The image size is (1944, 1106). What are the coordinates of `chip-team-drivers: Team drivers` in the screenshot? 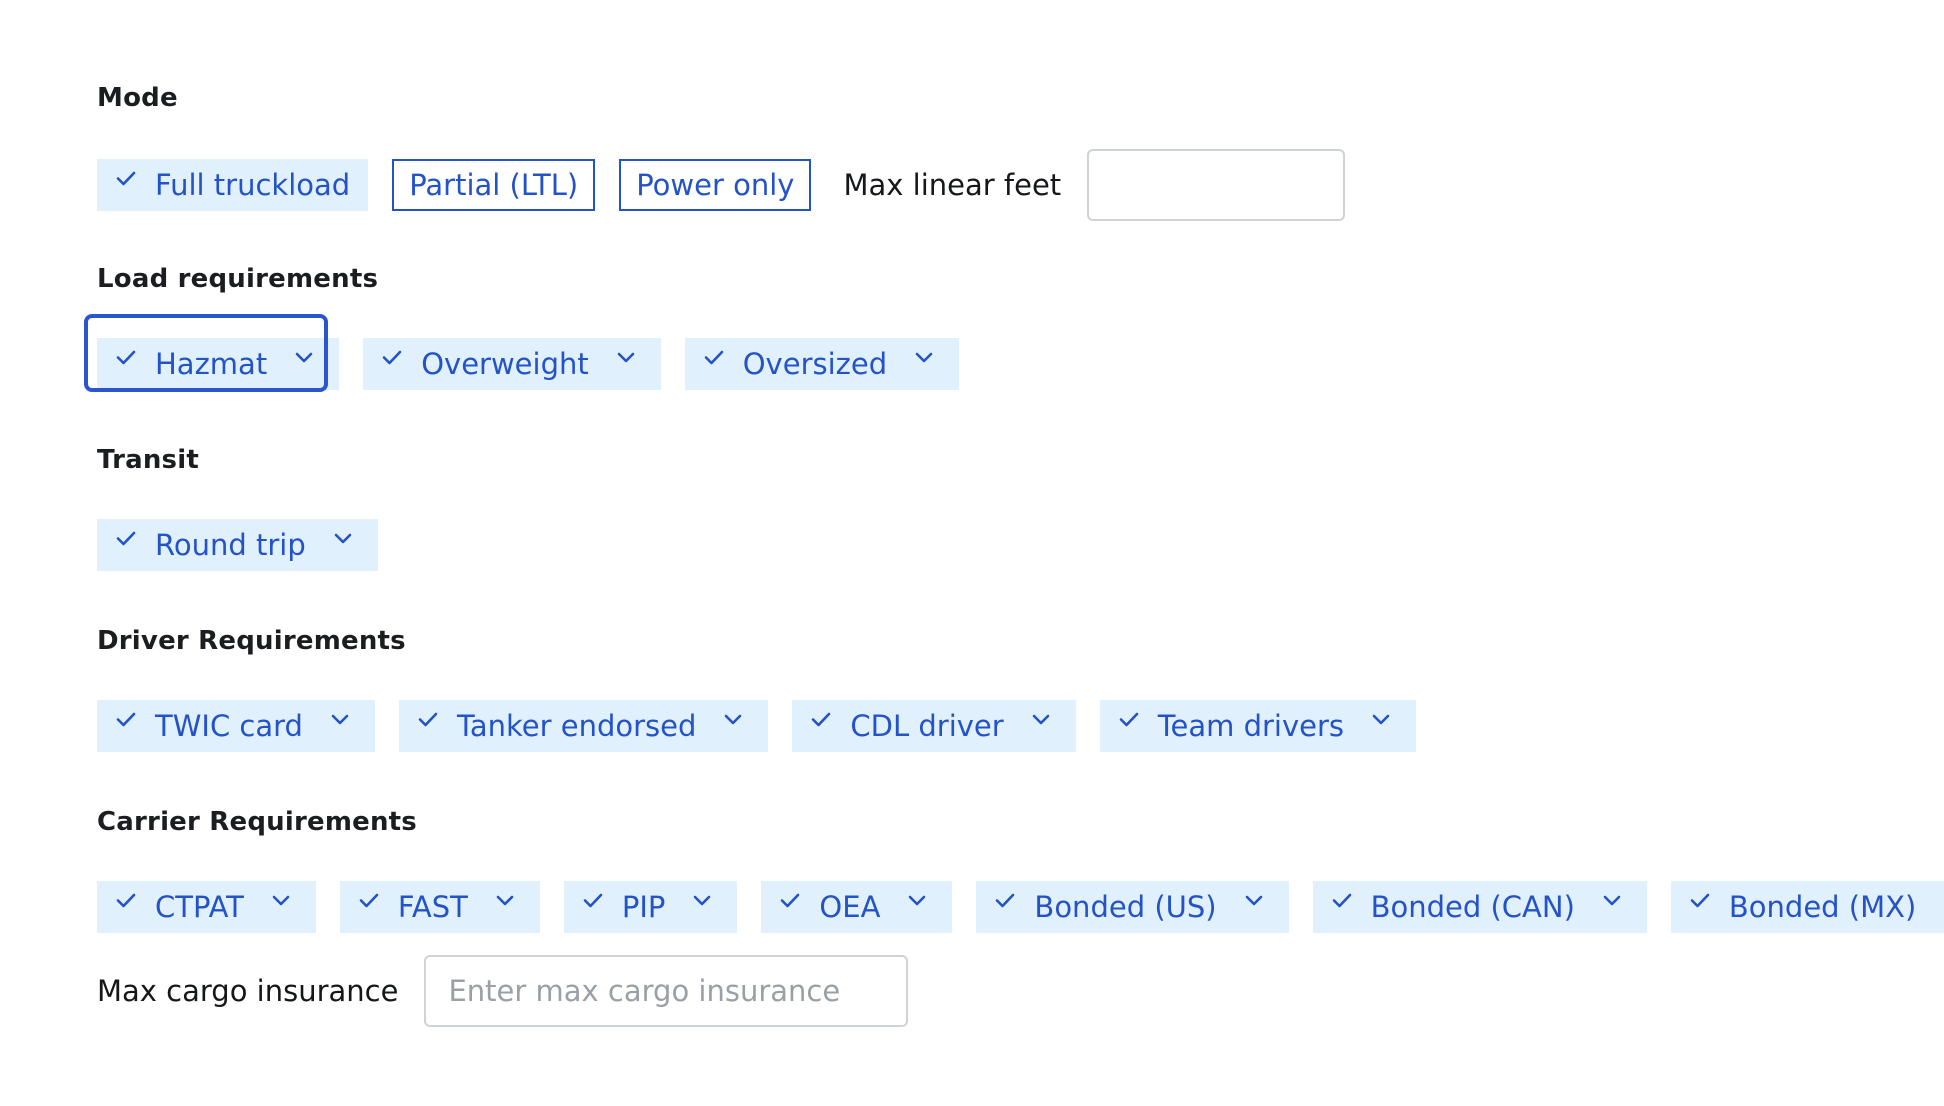 It's located at (1257, 726).